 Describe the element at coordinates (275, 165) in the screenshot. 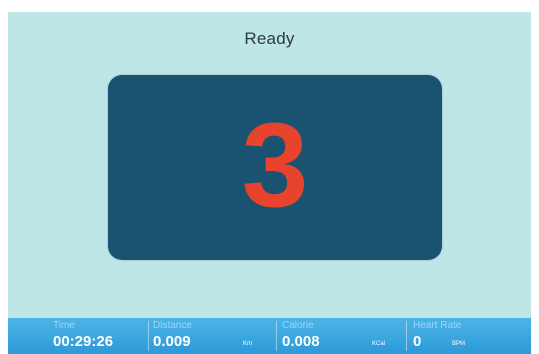

I see `countdown-number: 3` at that location.